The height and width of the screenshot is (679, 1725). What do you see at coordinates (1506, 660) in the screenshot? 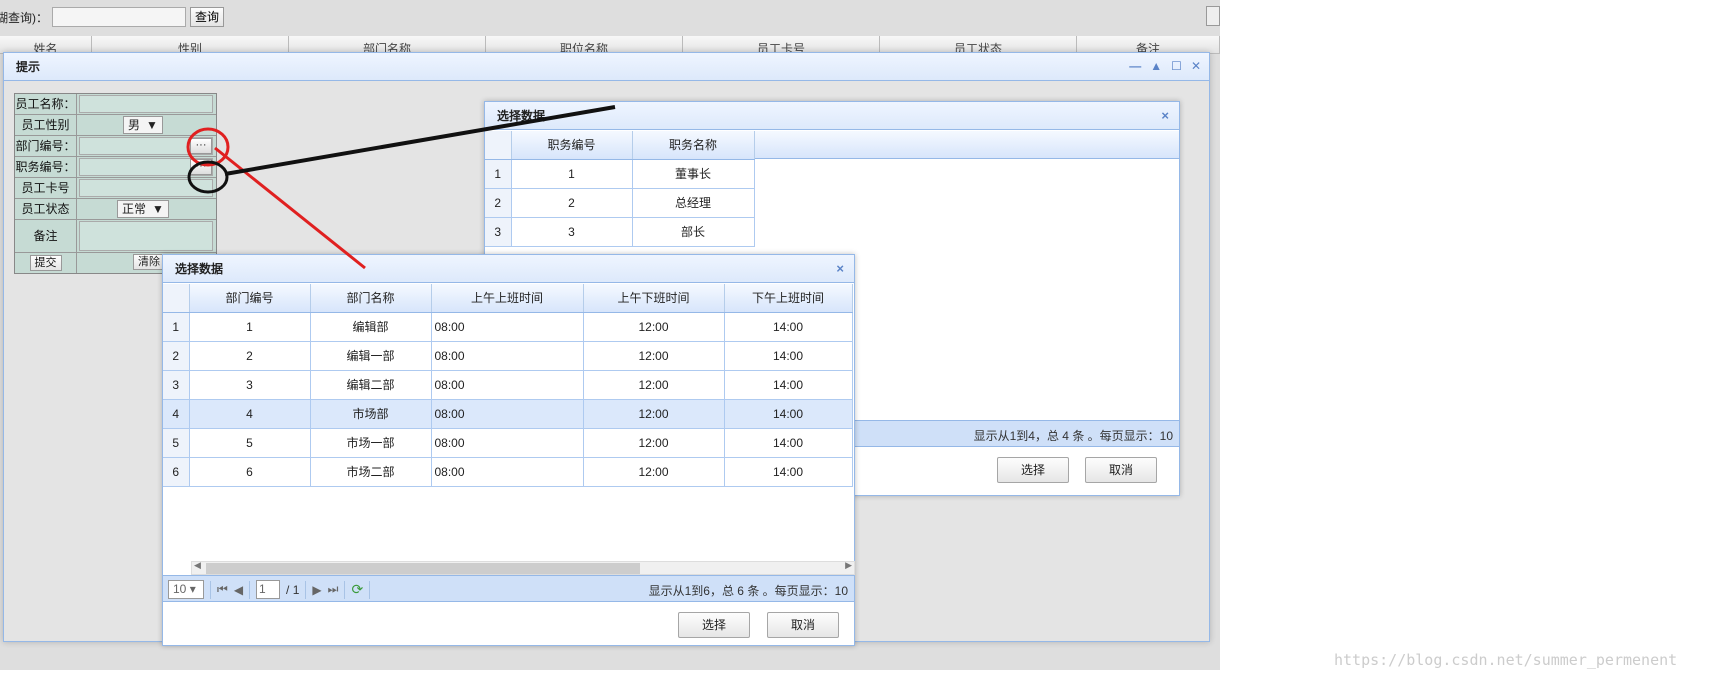
I see `watermark-text: https://blog.csdn.net/summer_permenent` at bounding box center [1506, 660].